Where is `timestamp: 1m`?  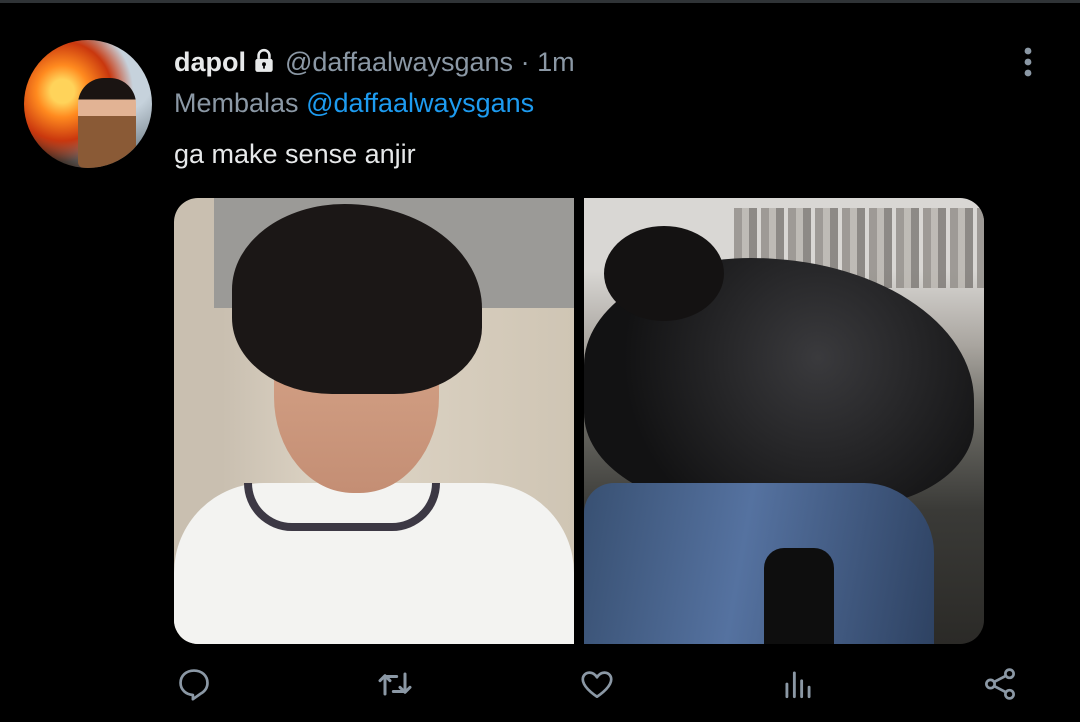 timestamp: 1m is located at coordinates (556, 62).